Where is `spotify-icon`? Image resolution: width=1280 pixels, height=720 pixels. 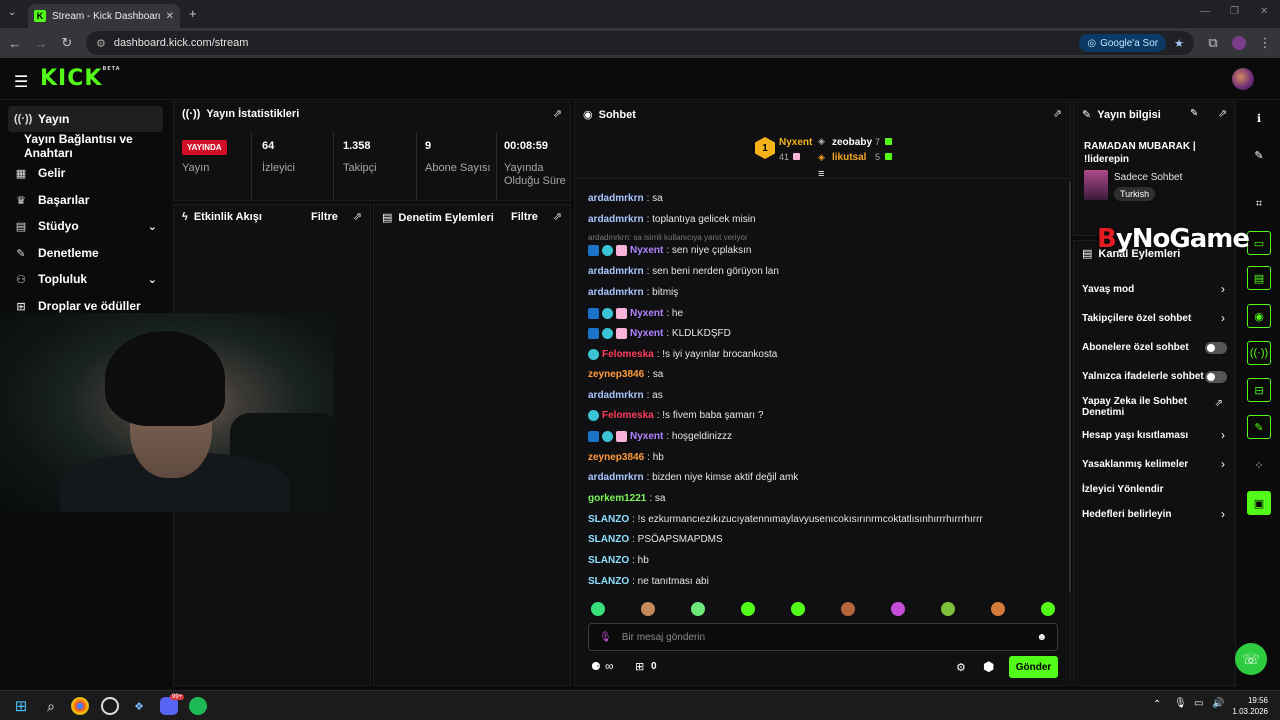 spotify-icon is located at coordinates (198, 706).